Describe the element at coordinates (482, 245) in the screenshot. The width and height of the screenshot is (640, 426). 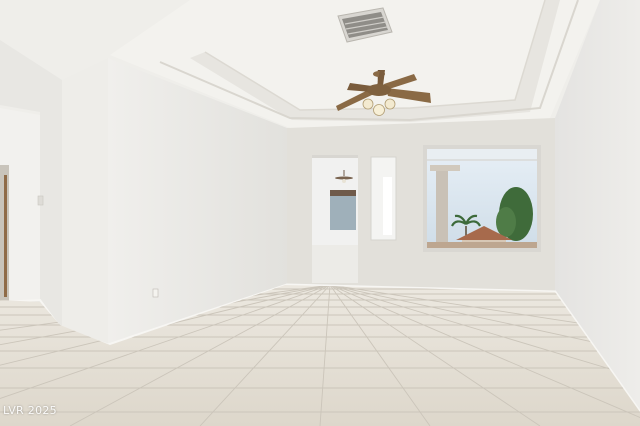
I see `patio-wall` at that location.